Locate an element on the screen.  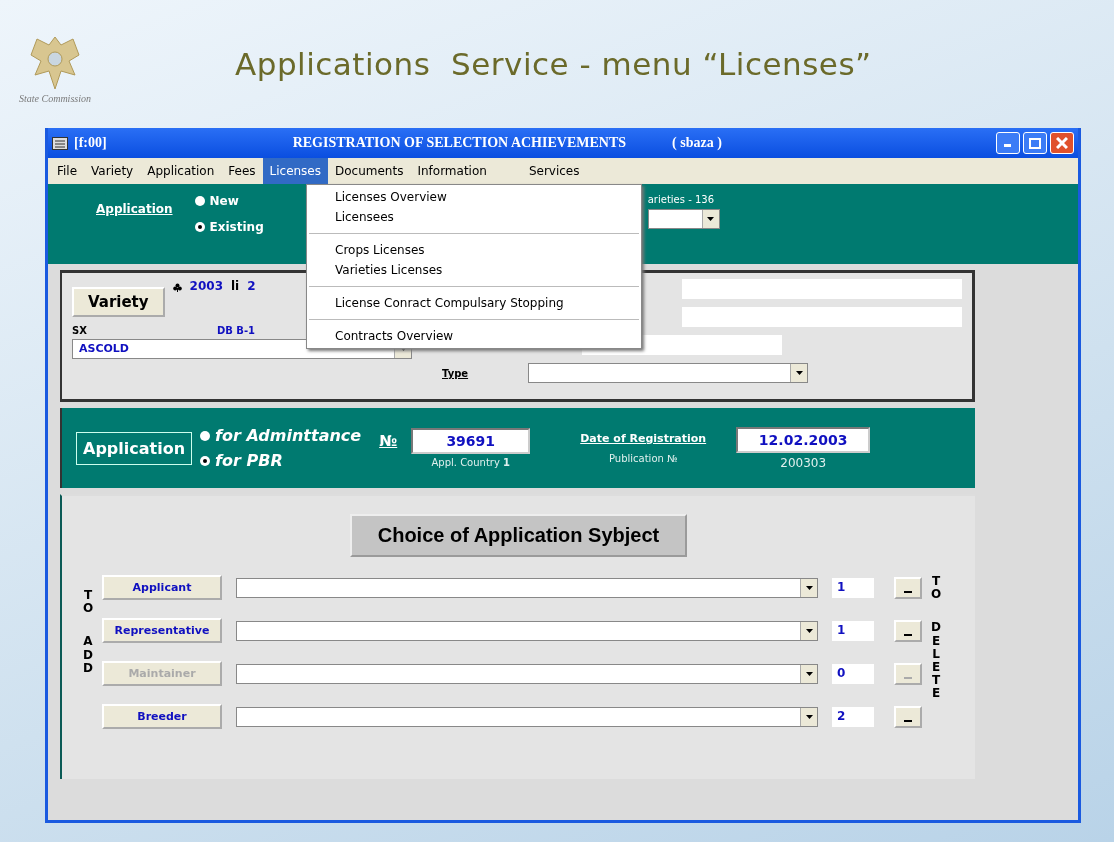
publication-value: 200303 is located at coordinates (803, 462).